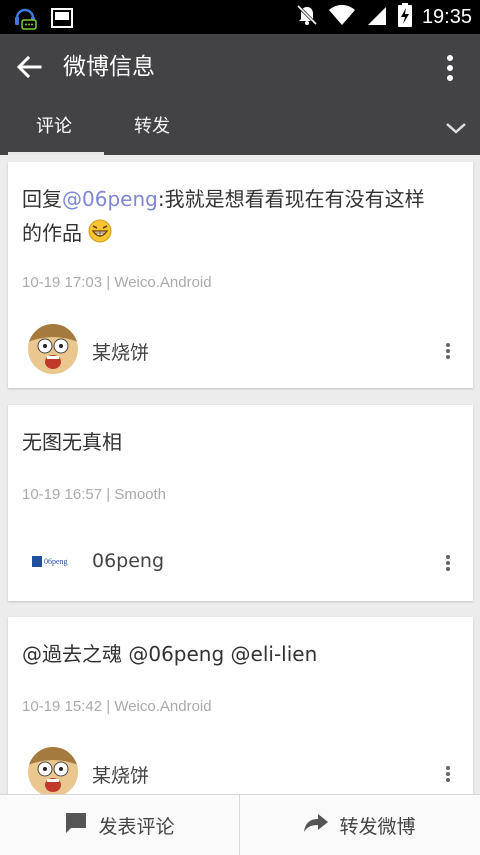  Describe the element at coordinates (240, 17) in the screenshot. I see `status-bar: 19:35` at that location.